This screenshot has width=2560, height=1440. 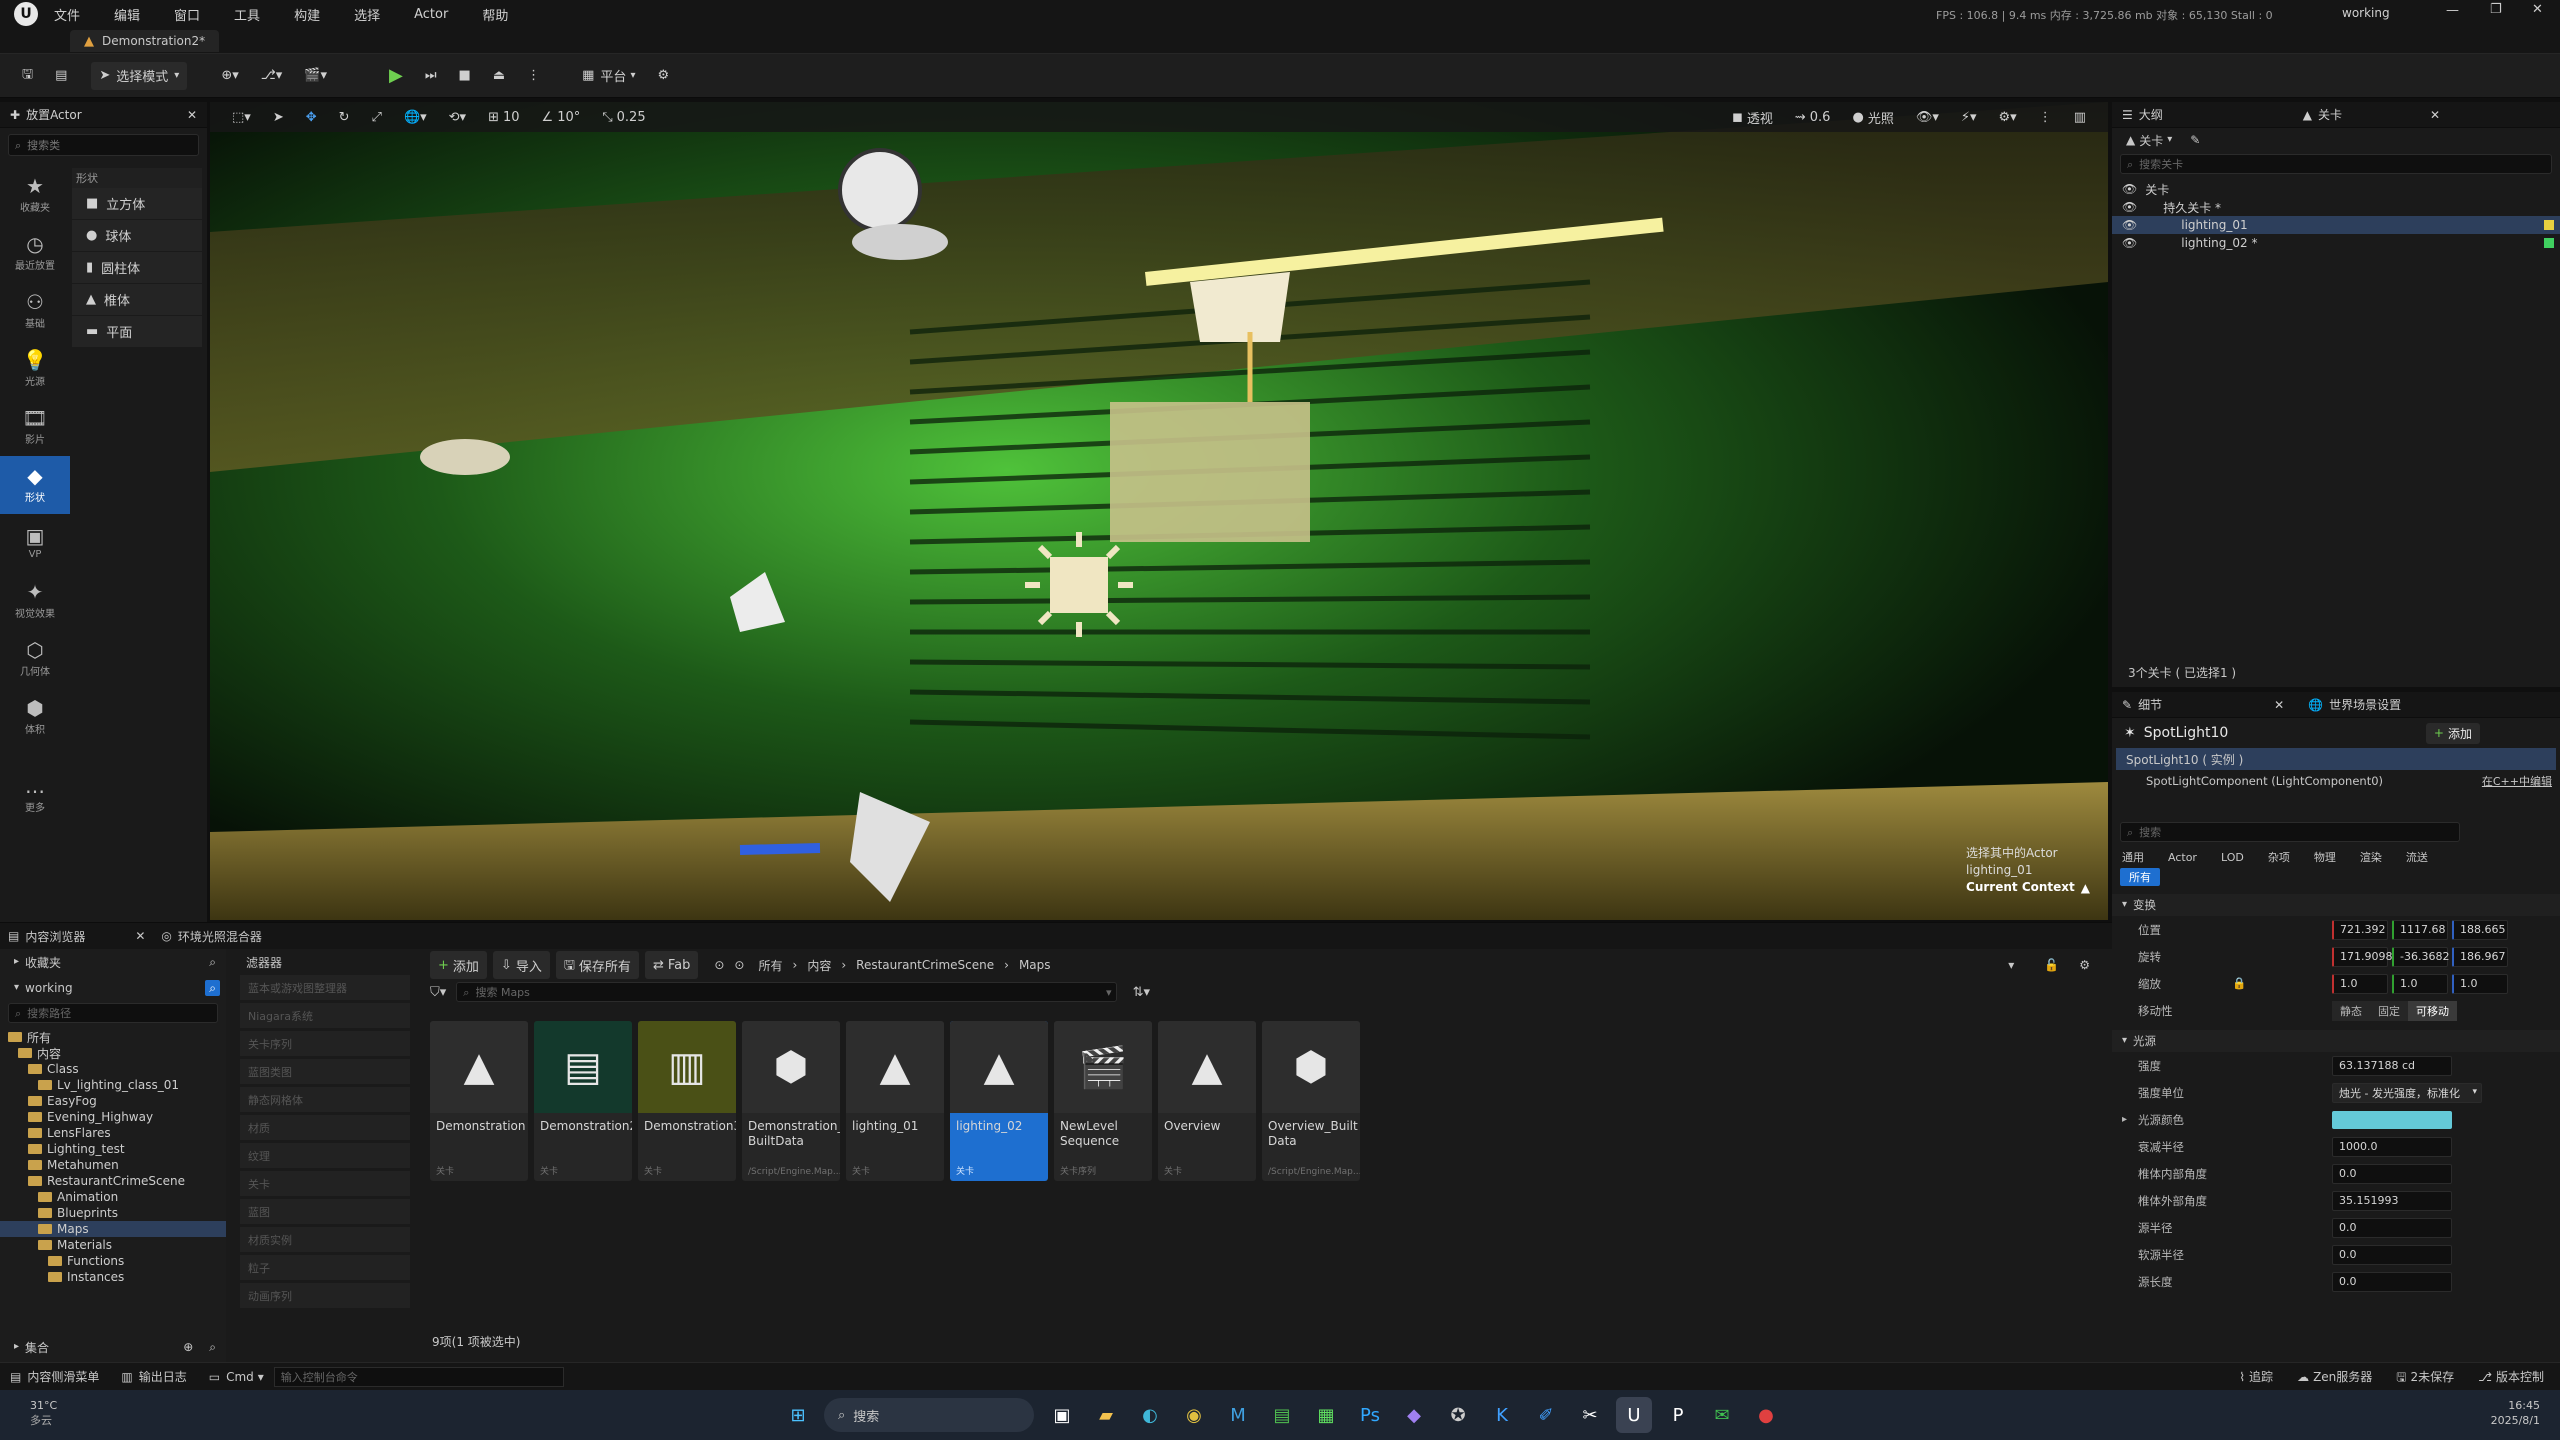 I want to click on filter-item: 蓝图, so click(x=325, y=1211).